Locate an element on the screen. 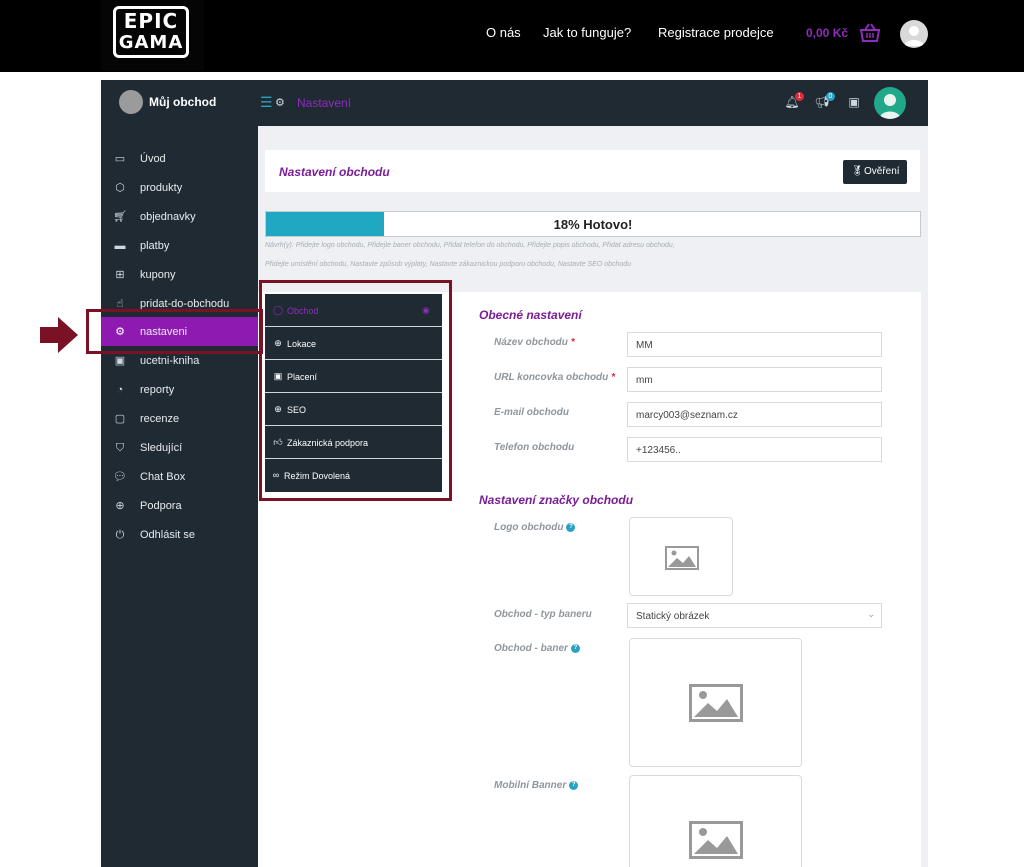  store-avatar is located at coordinates (131, 102).